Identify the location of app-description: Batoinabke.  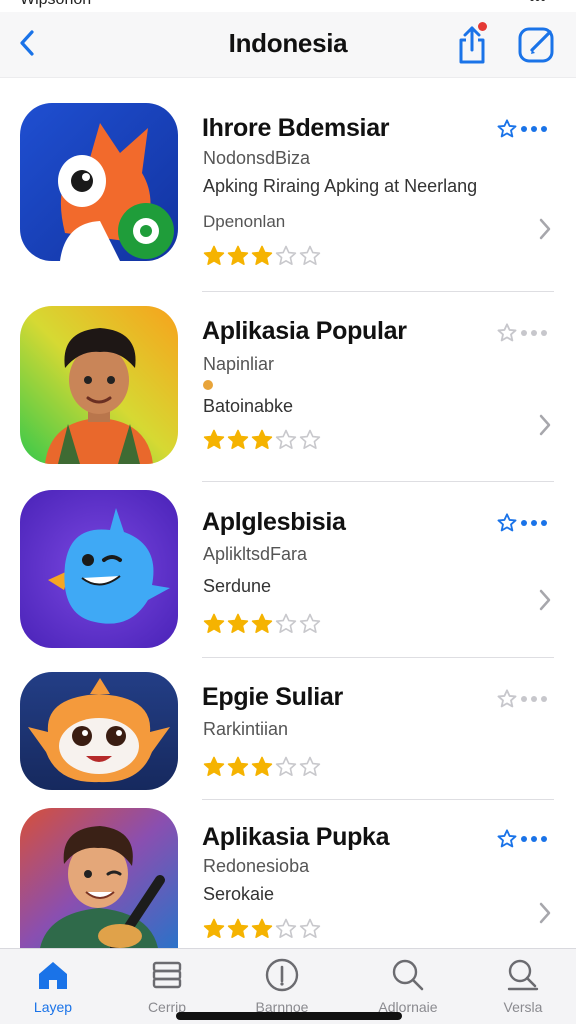
(248, 406).